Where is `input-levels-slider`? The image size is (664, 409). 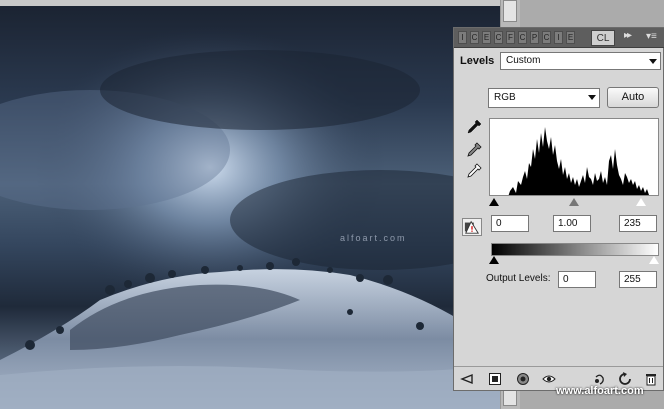 input-levels-slider is located at coordinates (574, 203).